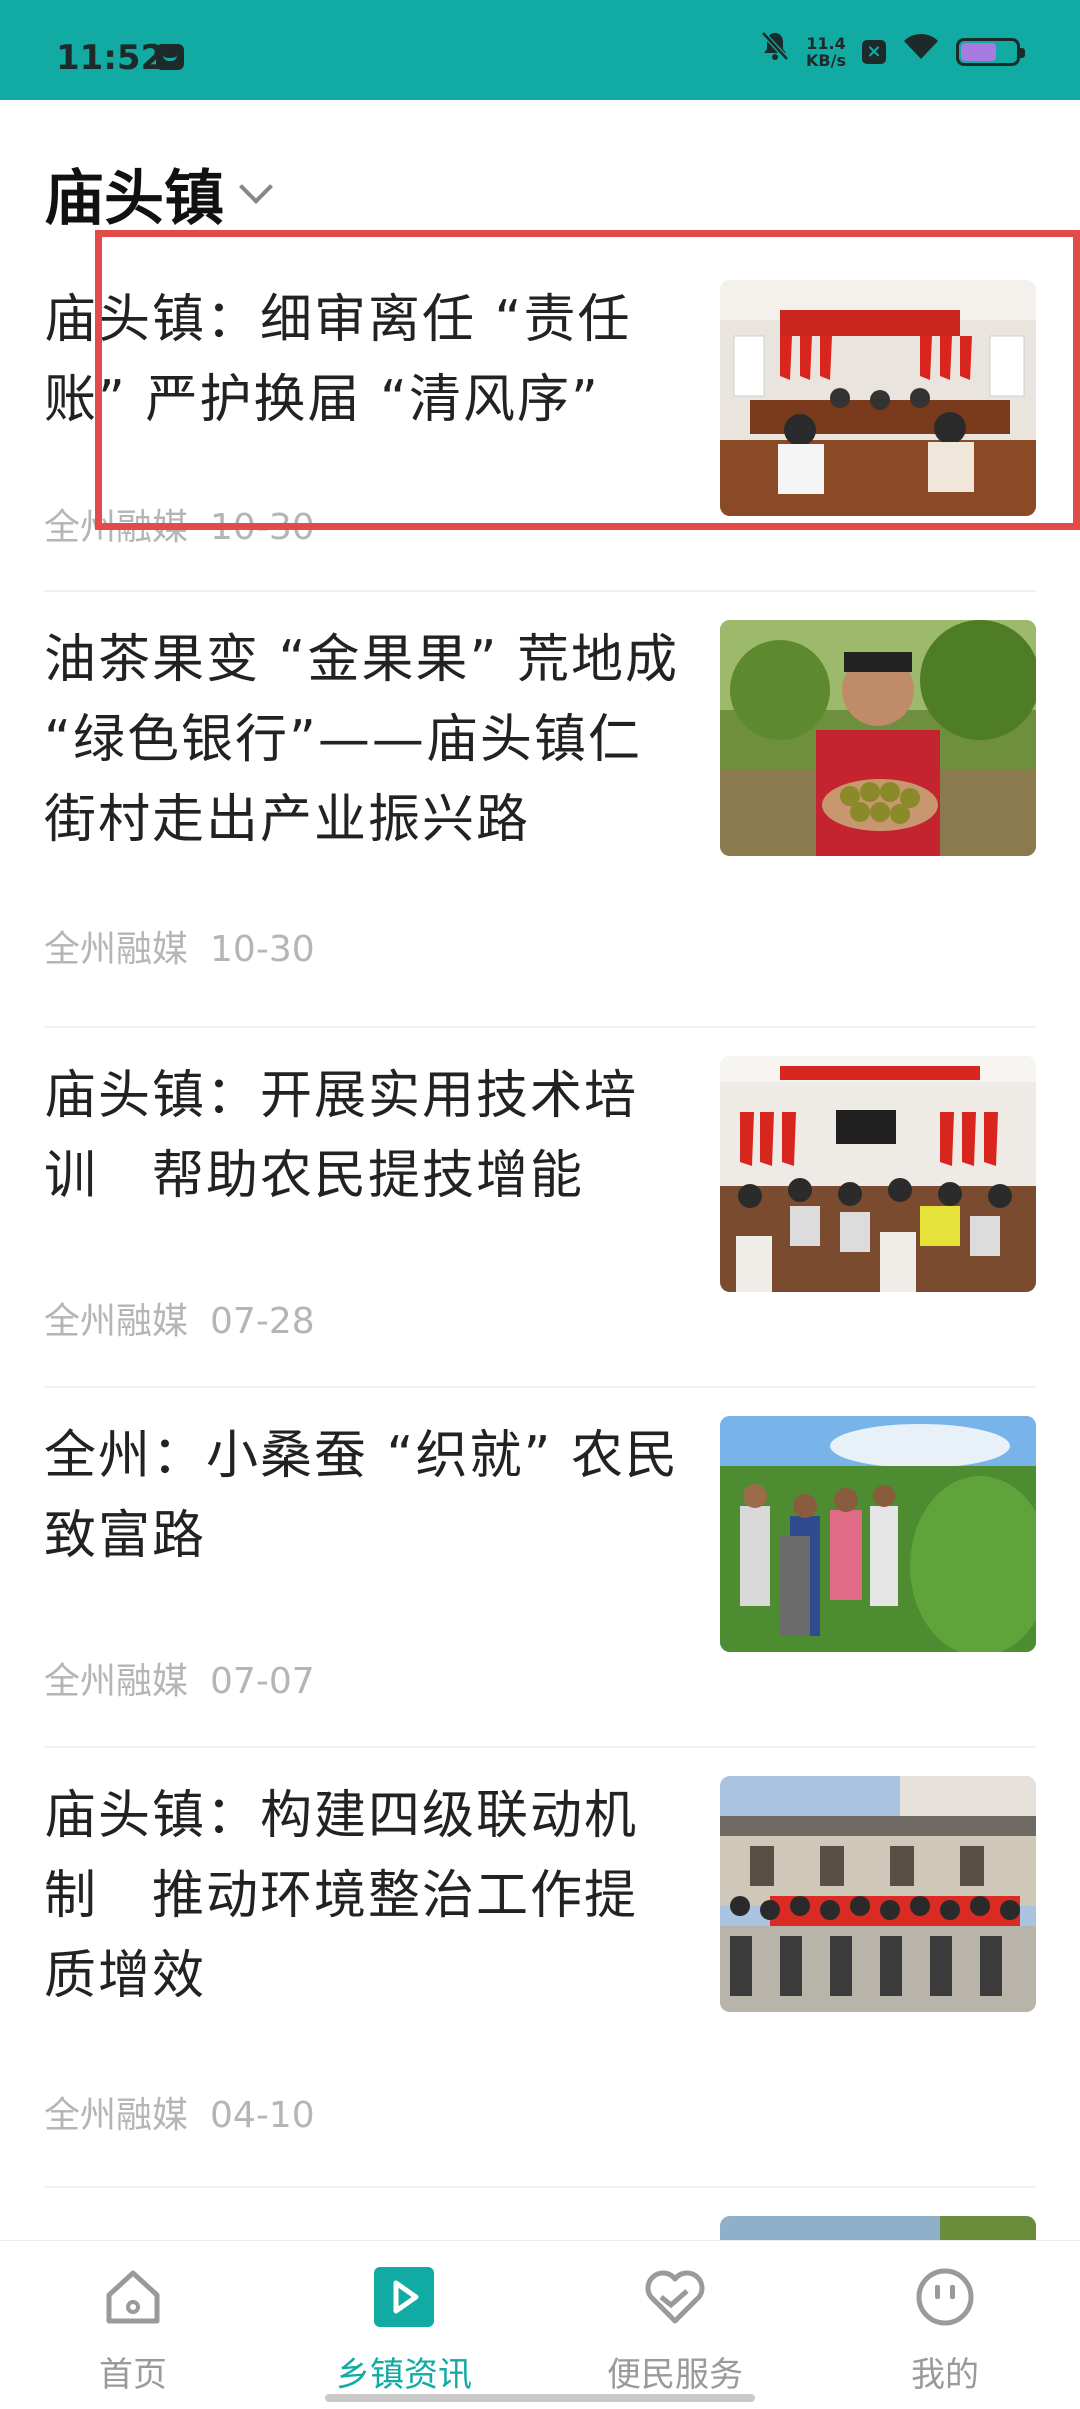 This screenshot has width=1080, height=2409. I want to click on news-date: 07-28, so click(262, 1321).